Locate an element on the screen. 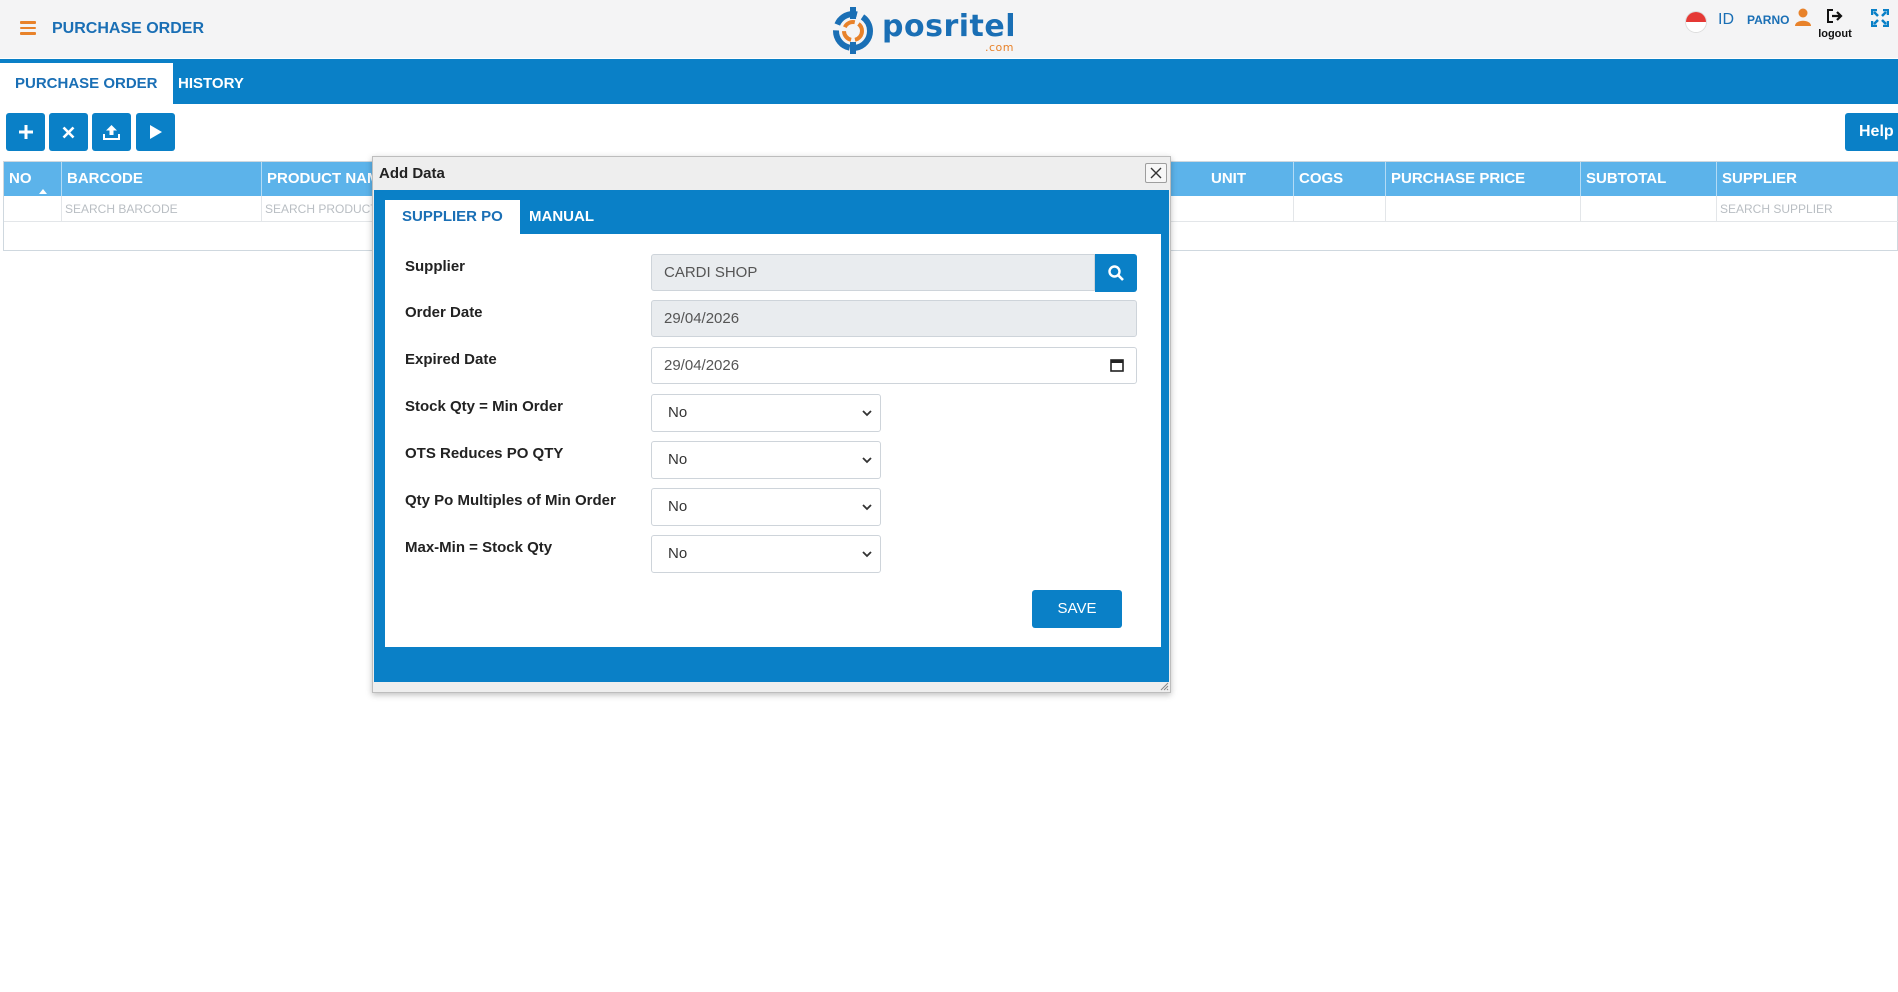  dialog-title: Add Data is located at coordinates (412, 173).